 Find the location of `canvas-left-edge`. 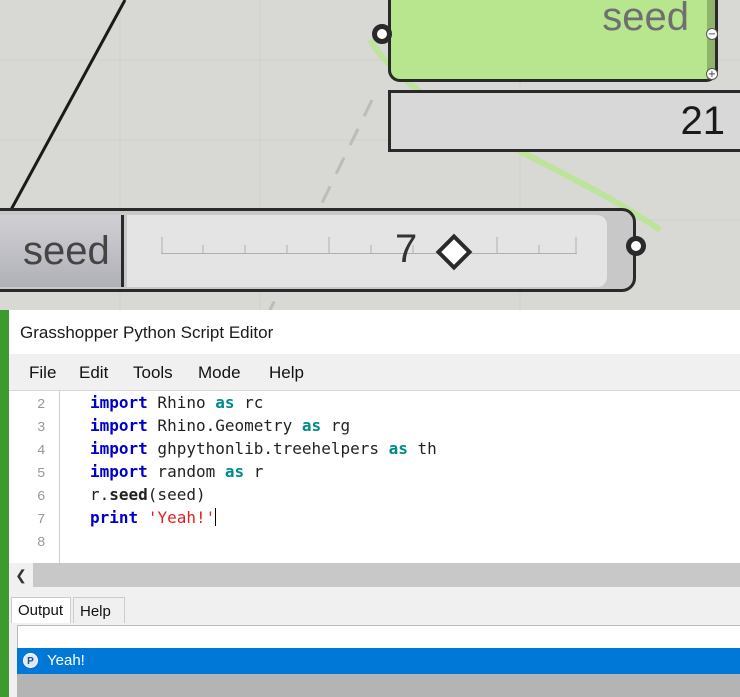

canvas-left-edge is located at coordinates (4, 503).